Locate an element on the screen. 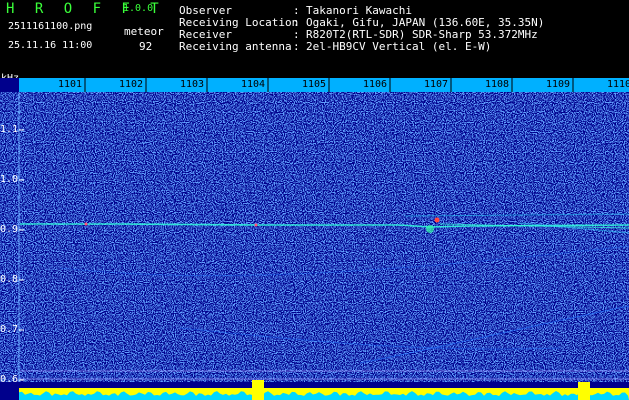  x-tick-label: 1104 is located at coordinates (253, 84).